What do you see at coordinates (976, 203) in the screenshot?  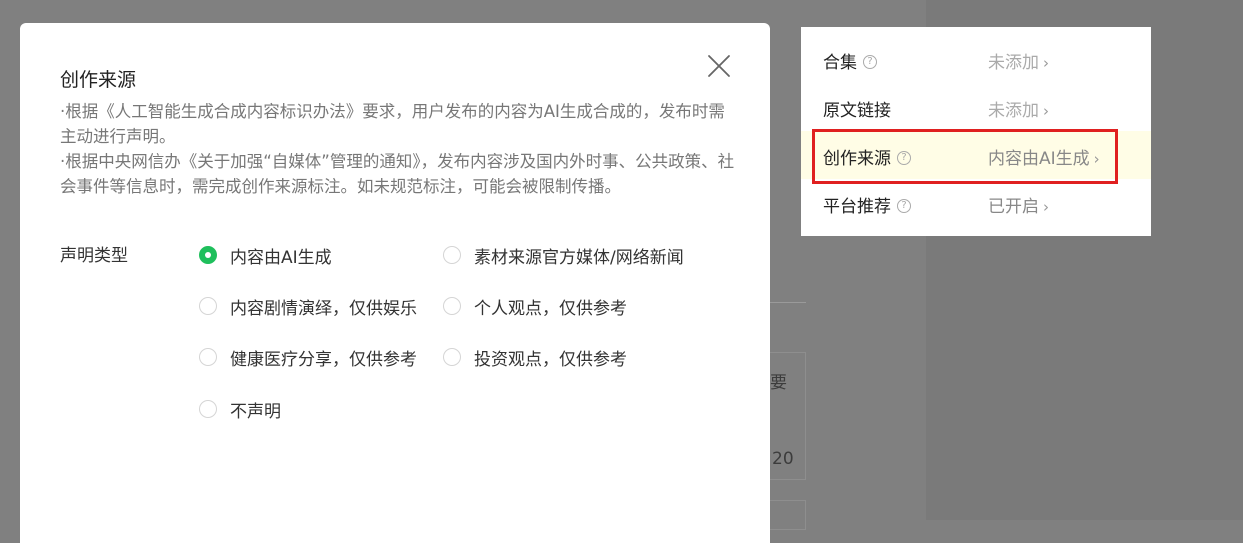 I see `row-platform-recommend: 平台推荐? 已开启 ›` at bounding box center [976, 203].